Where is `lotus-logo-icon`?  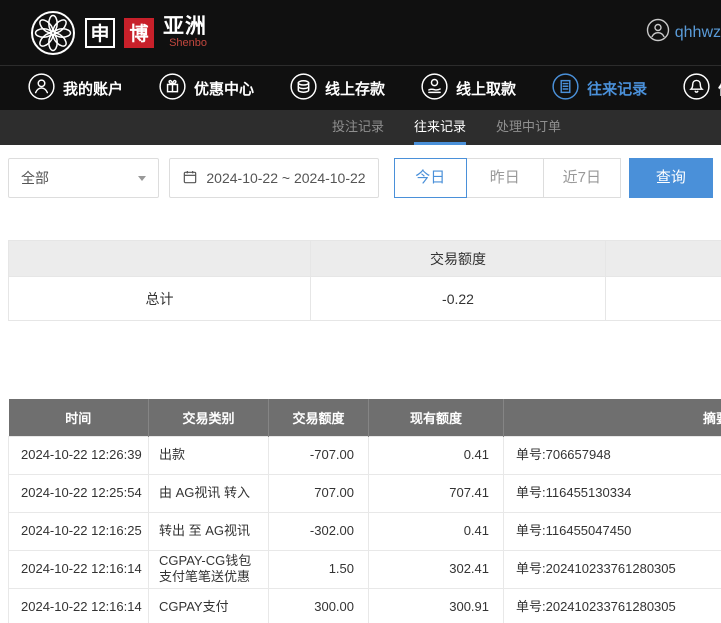 lotus-logo-icon is located at coordinates (53, 33).